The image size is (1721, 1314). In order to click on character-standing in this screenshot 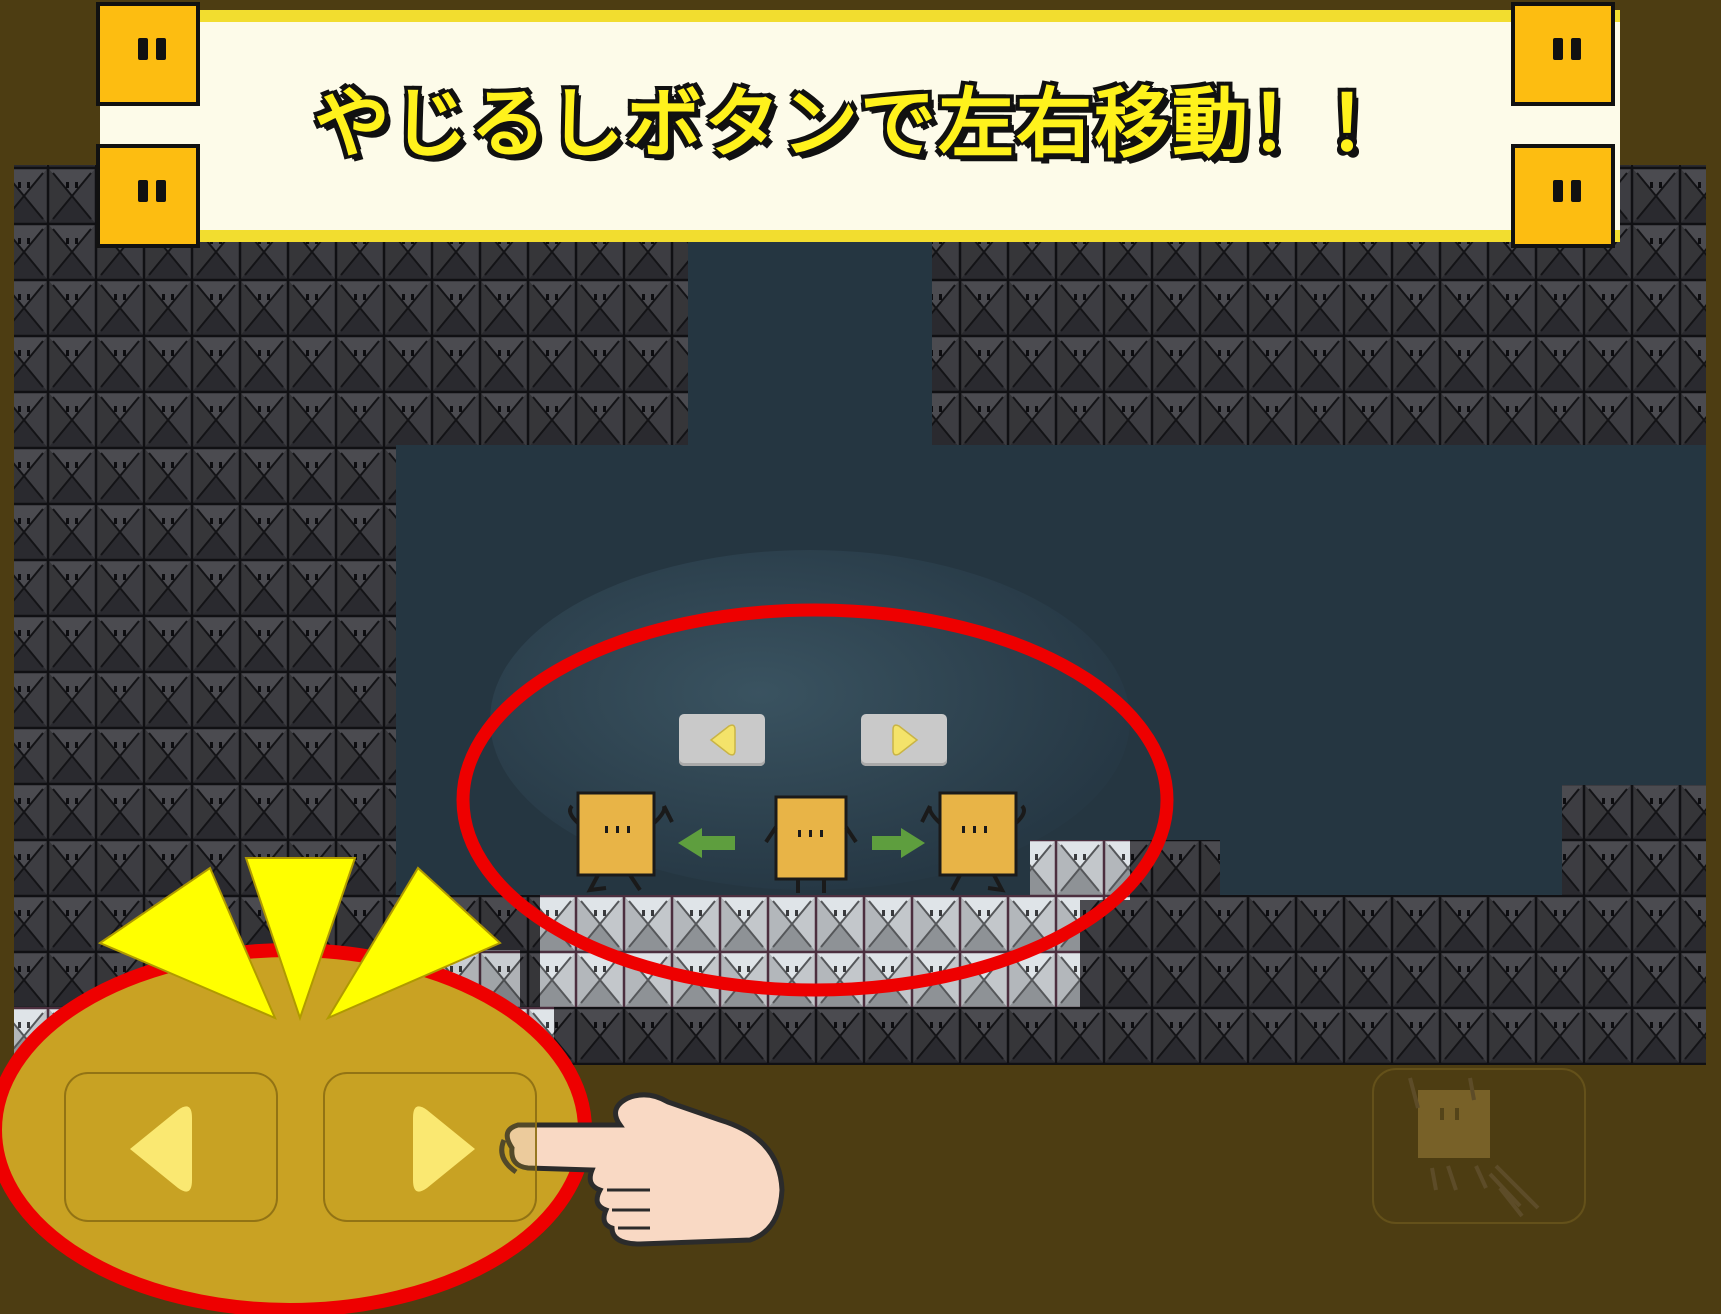, I will do `click(811, 844)`.